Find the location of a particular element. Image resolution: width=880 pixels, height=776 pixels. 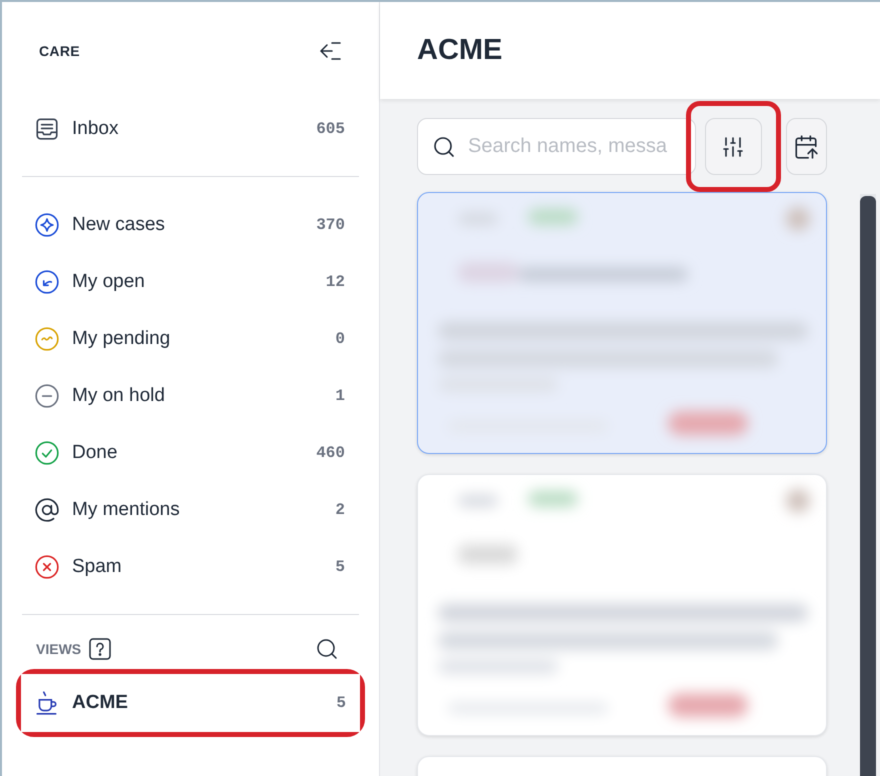

sparkle-icon is located at coordinates (47, 225).